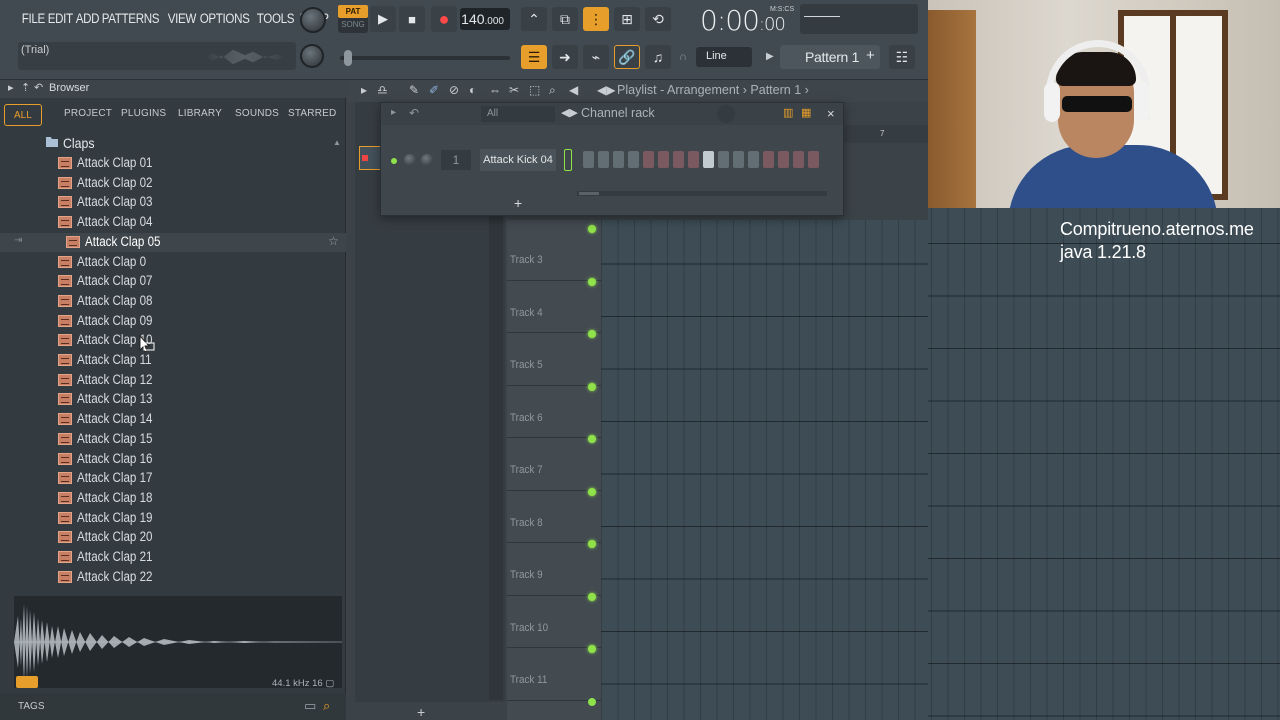 This screenshot has height=720, width=1280. What do you see at coordinates (18, 240) in the screenshot?
I see `expand-arrow-icon: ⇥` at bounding box center [18, 240].